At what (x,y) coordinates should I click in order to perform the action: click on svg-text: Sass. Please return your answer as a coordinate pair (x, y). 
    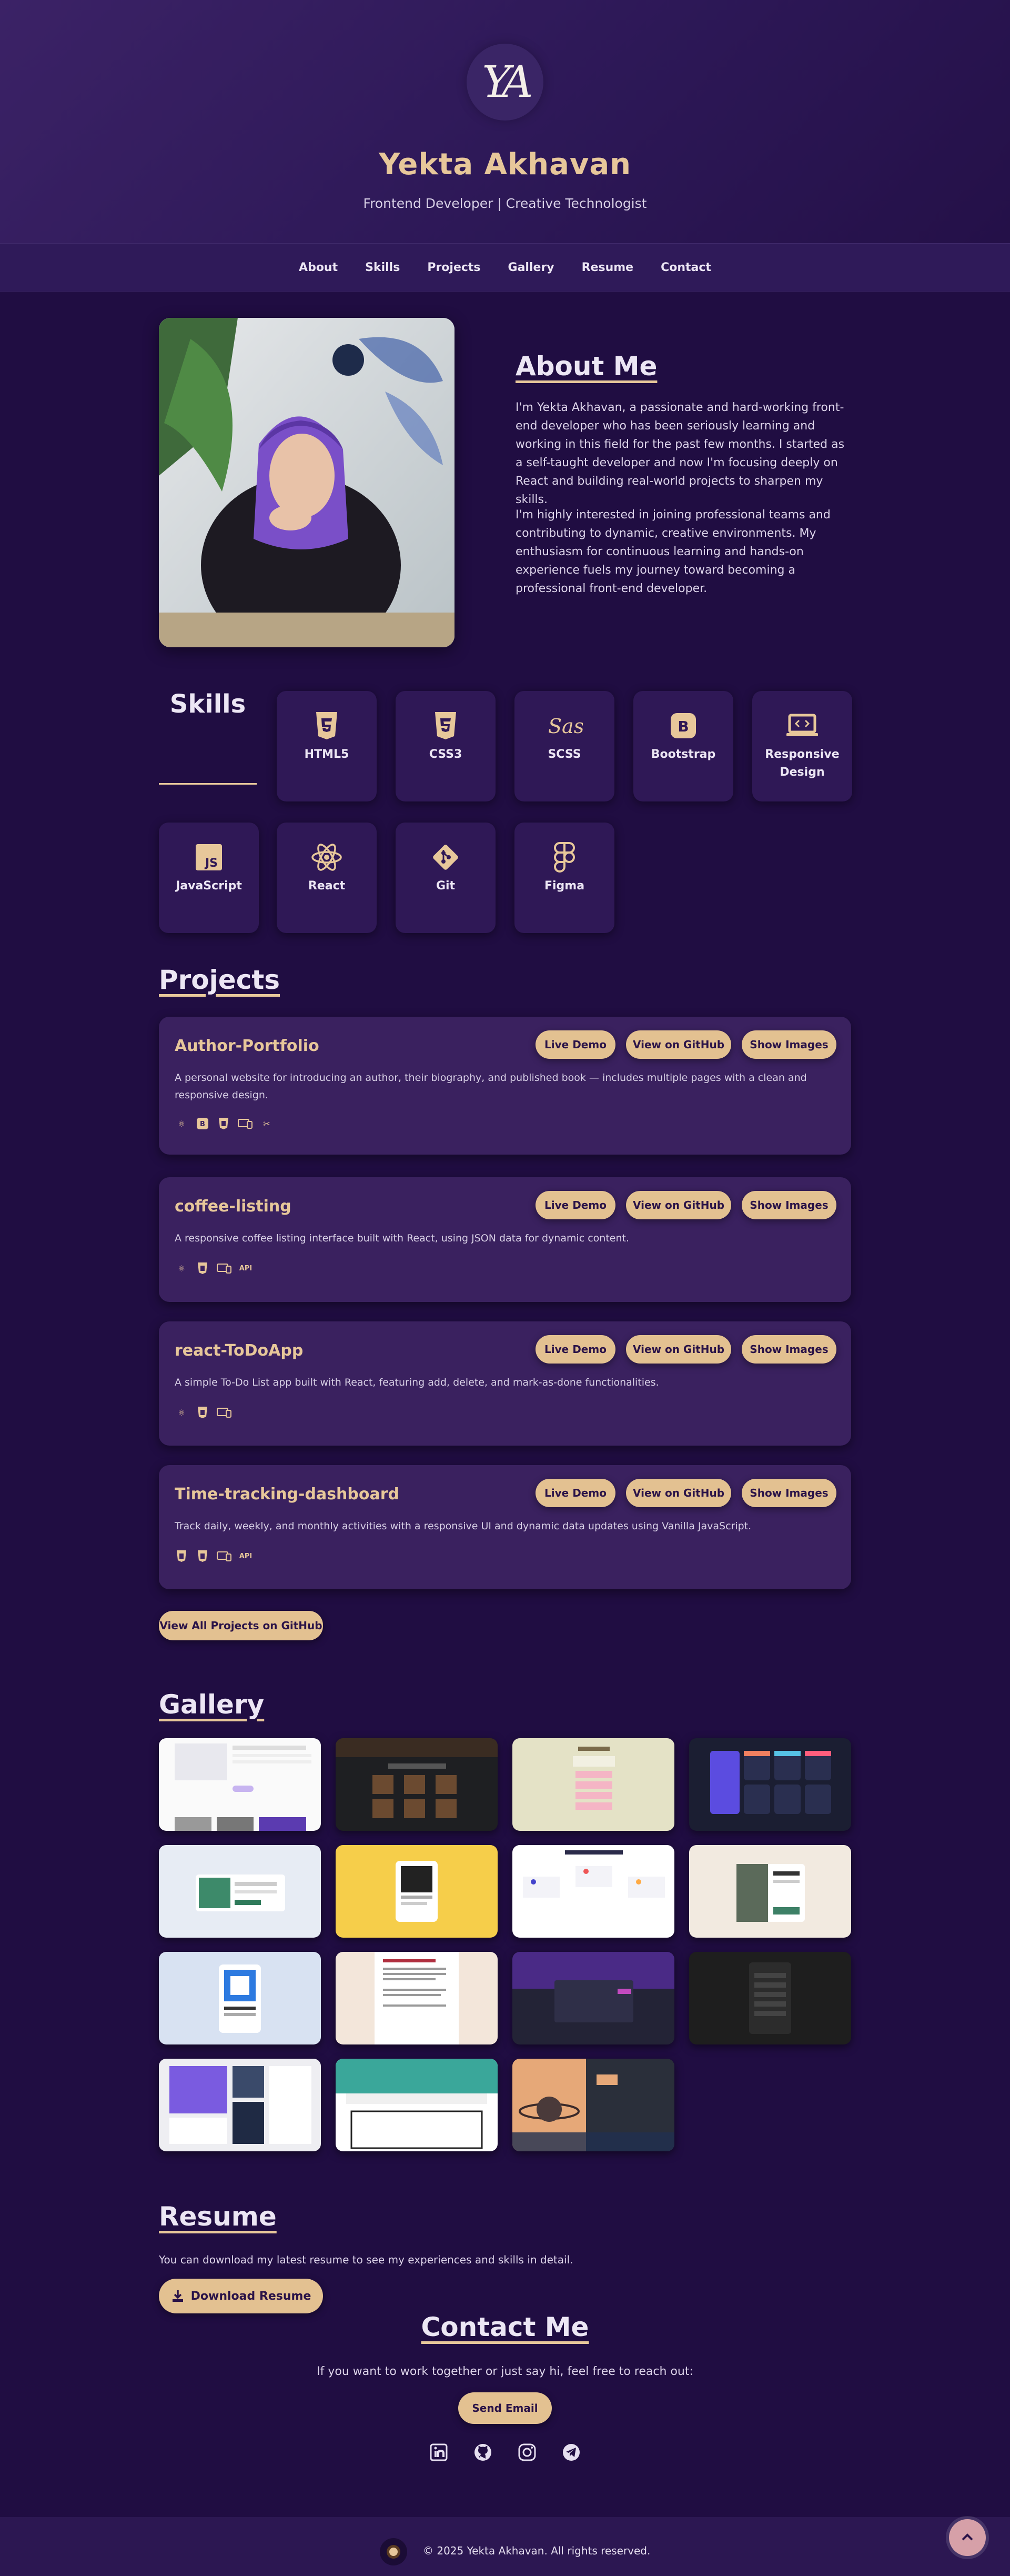
    Looking at the image, I should click on (565, 727).